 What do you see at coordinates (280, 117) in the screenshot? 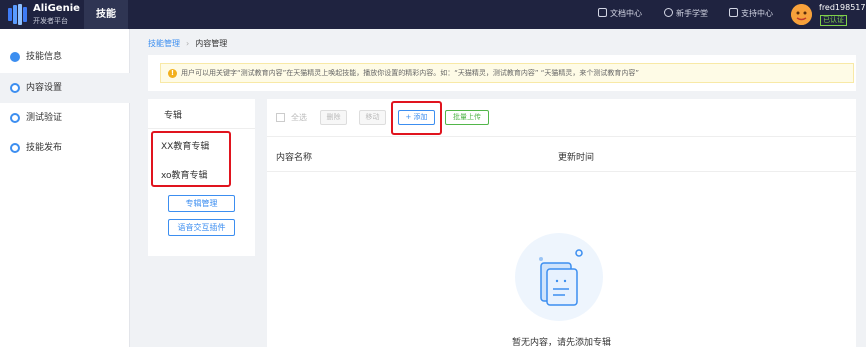
I see `select-all-checkbox` at bounding box center [280, 117].